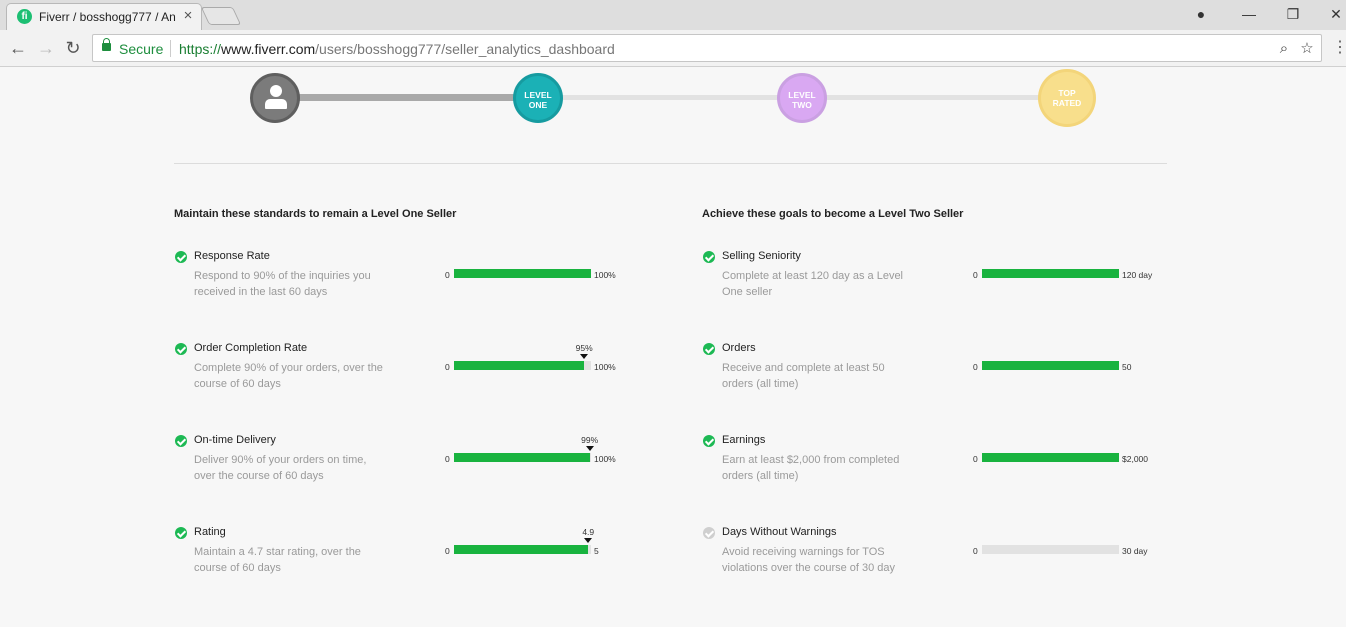 The height and width of the screenshot is (627, 1346). Describe the element at coordinates (538, 105) in the screenshot. I see `level-one-line2: ONE` at that location.